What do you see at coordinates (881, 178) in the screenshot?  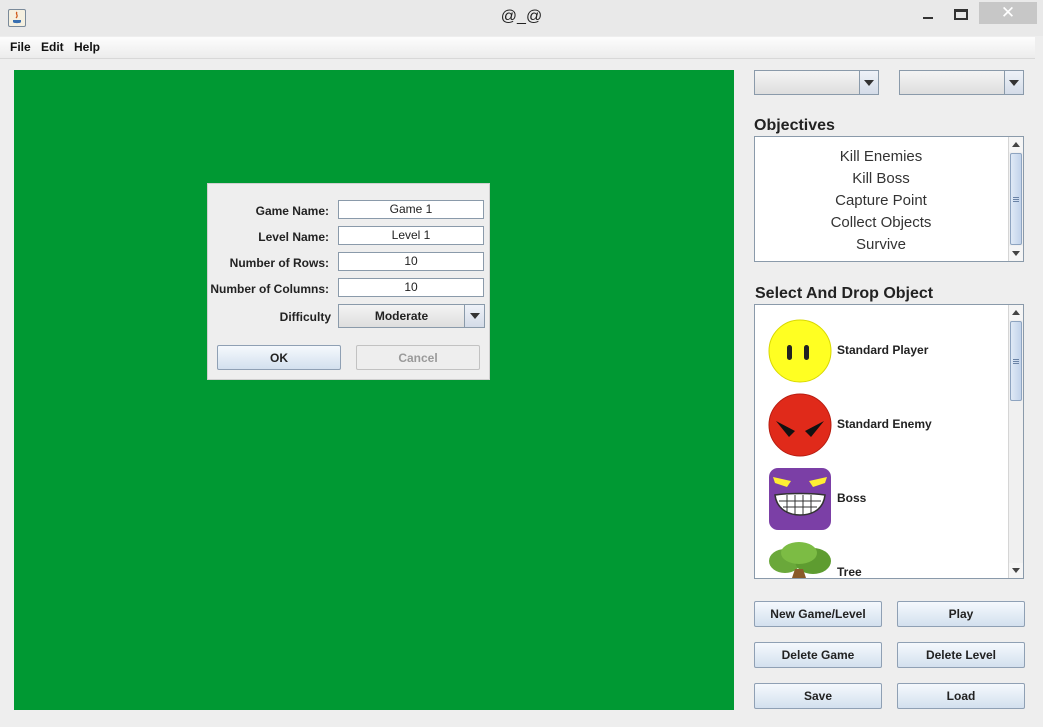 I see `list-item: Kill Boss` at bounding box center [881, 178].